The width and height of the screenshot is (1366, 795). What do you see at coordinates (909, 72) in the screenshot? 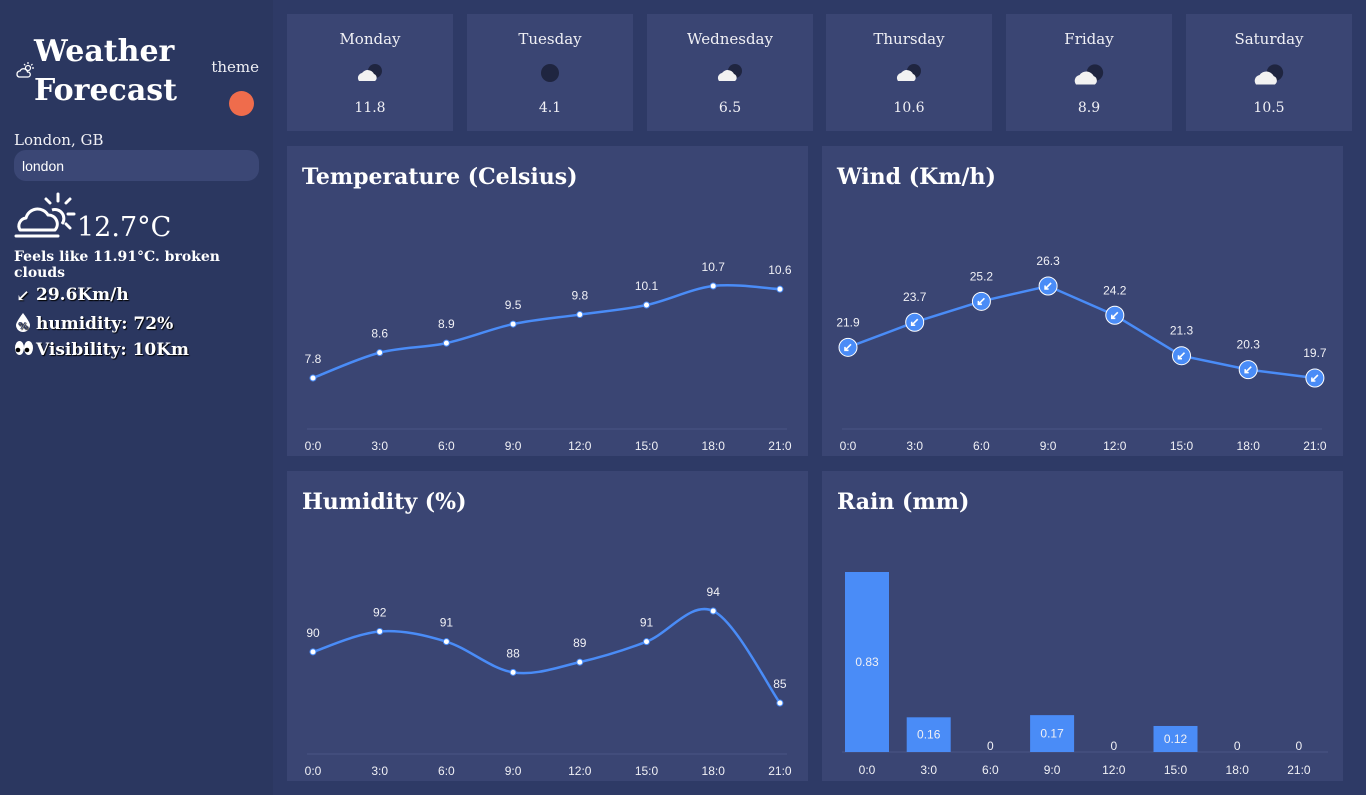
I see `forecast-card-thursday: Thursday 10.6` at bounding box center [909, 72].